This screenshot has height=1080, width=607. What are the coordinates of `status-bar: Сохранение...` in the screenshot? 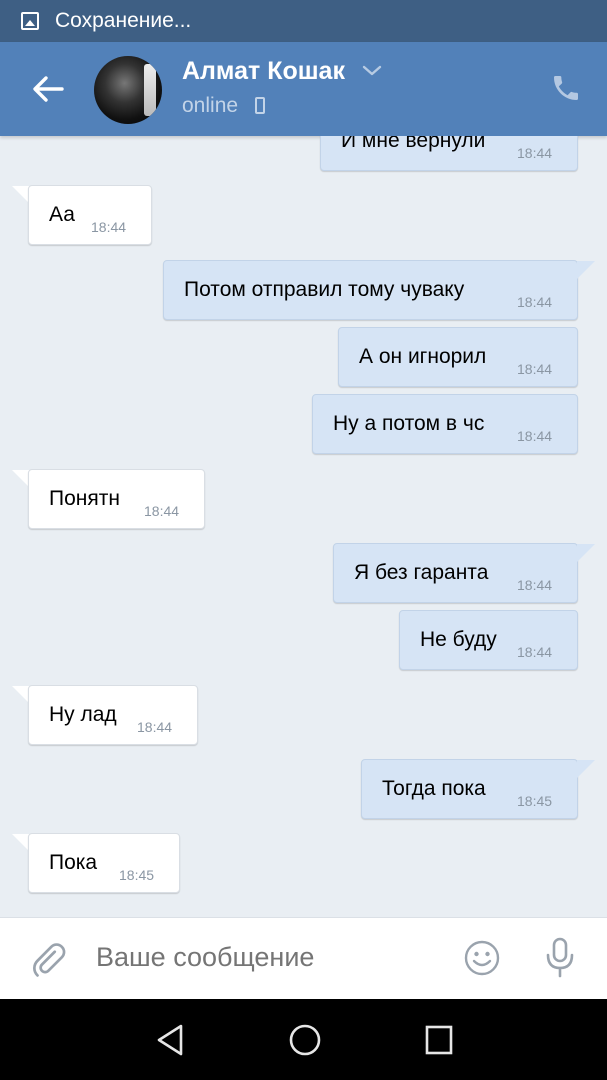 It's located at (303, 21).